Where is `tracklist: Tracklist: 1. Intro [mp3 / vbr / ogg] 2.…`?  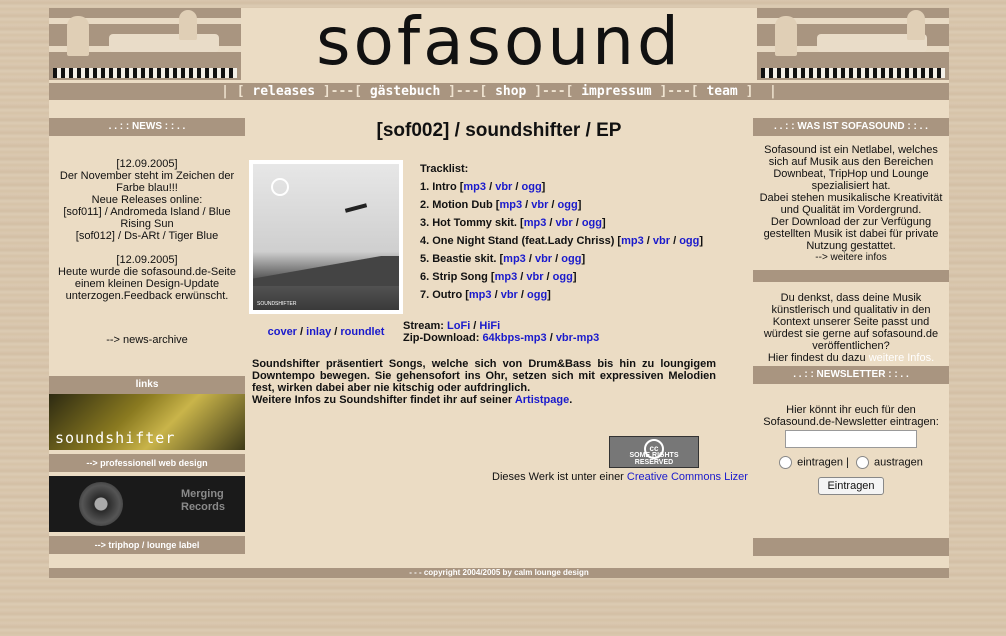
tracklist: Tracklist: 1. Intro [mp3 / vbr / ogg] 2.… is located at coordinates (561, 232).